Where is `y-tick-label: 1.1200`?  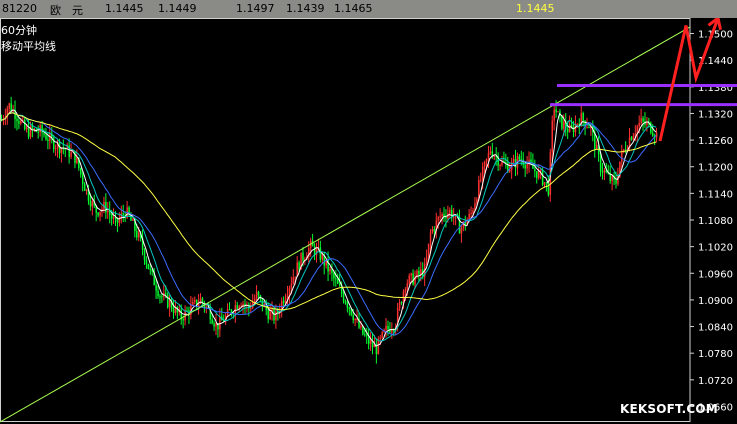
y-tick-label: 1.1200 is located at coordinates (715, 168).